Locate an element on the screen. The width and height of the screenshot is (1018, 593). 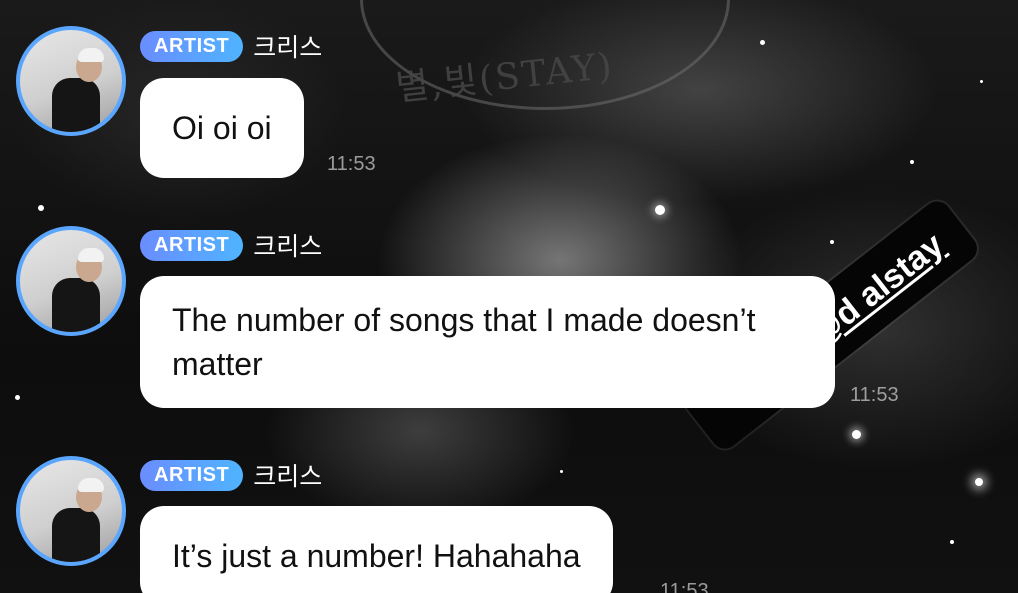
message-bubble: Oi oi oi is located at coordinates (222, 128).